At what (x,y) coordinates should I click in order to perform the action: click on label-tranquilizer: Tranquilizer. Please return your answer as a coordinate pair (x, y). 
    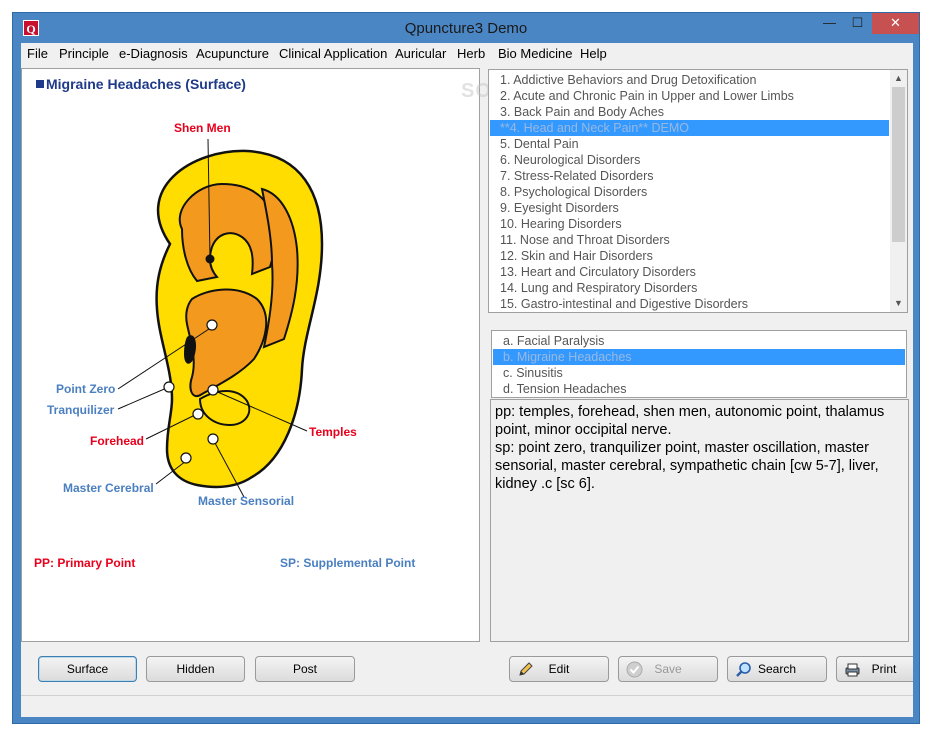
    Looking at the image, I should click on (81, 410).